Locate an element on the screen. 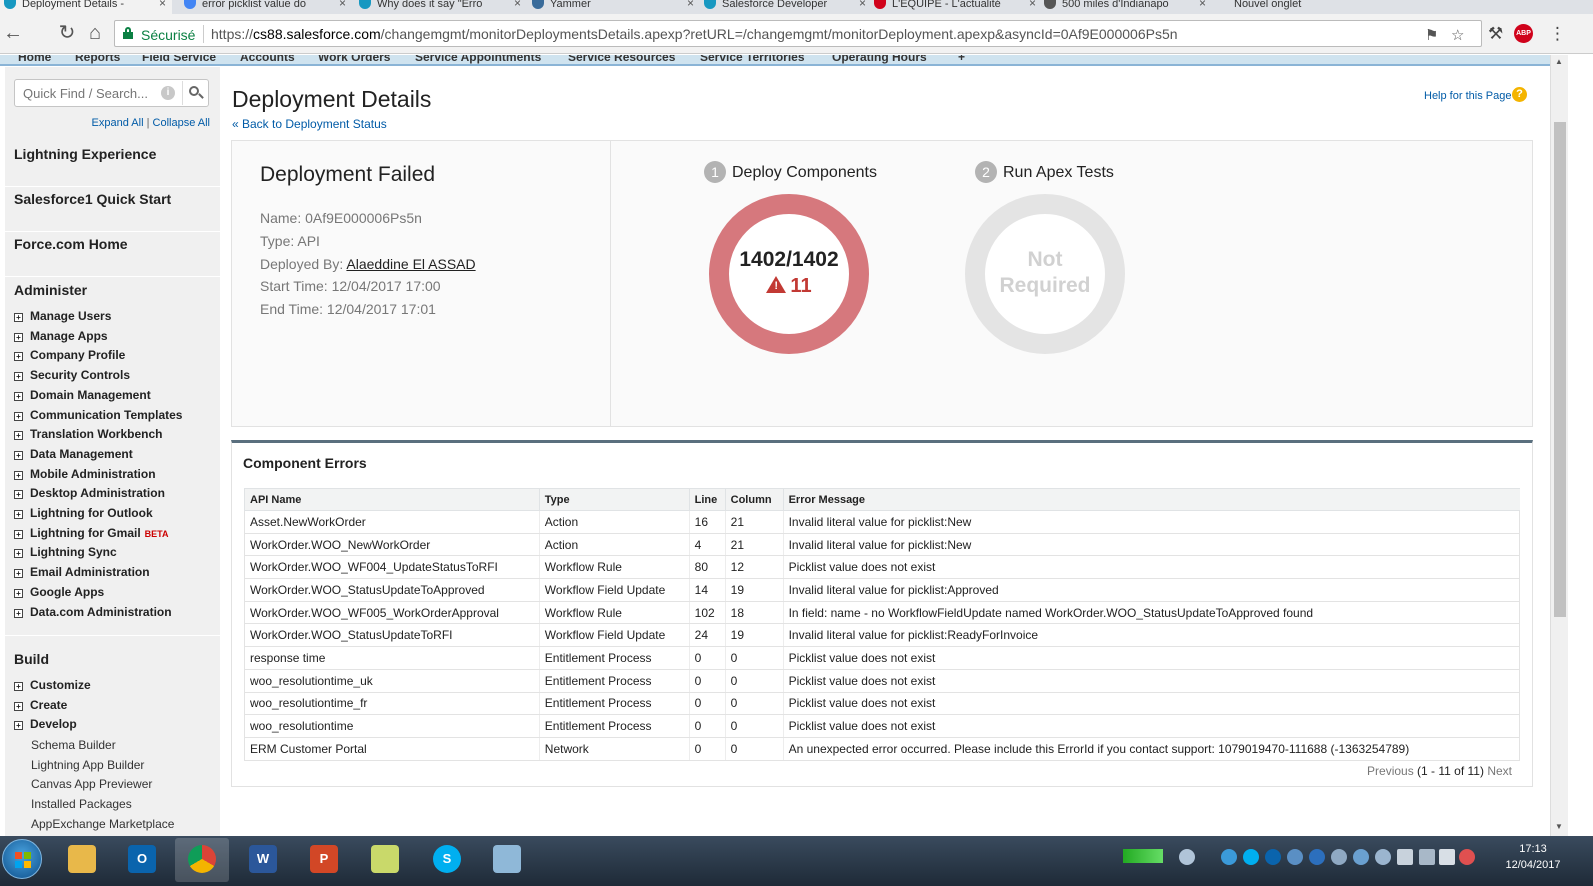 The width and height of the screenshot is (1593, 886). sidebar-sub-item: Canvas App Previewer is located at coordinates (91, 784).